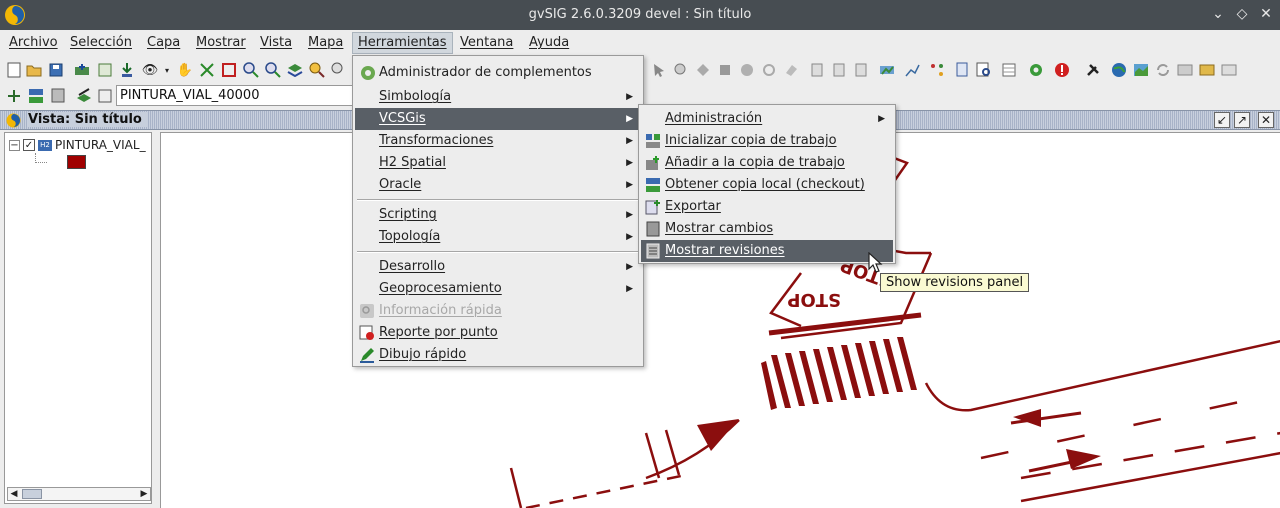 The image size is (1280, 508). What do you see at coordinates (235, 95) in the screenshot?
I see `scale-input` at bounding box center [235, 95].